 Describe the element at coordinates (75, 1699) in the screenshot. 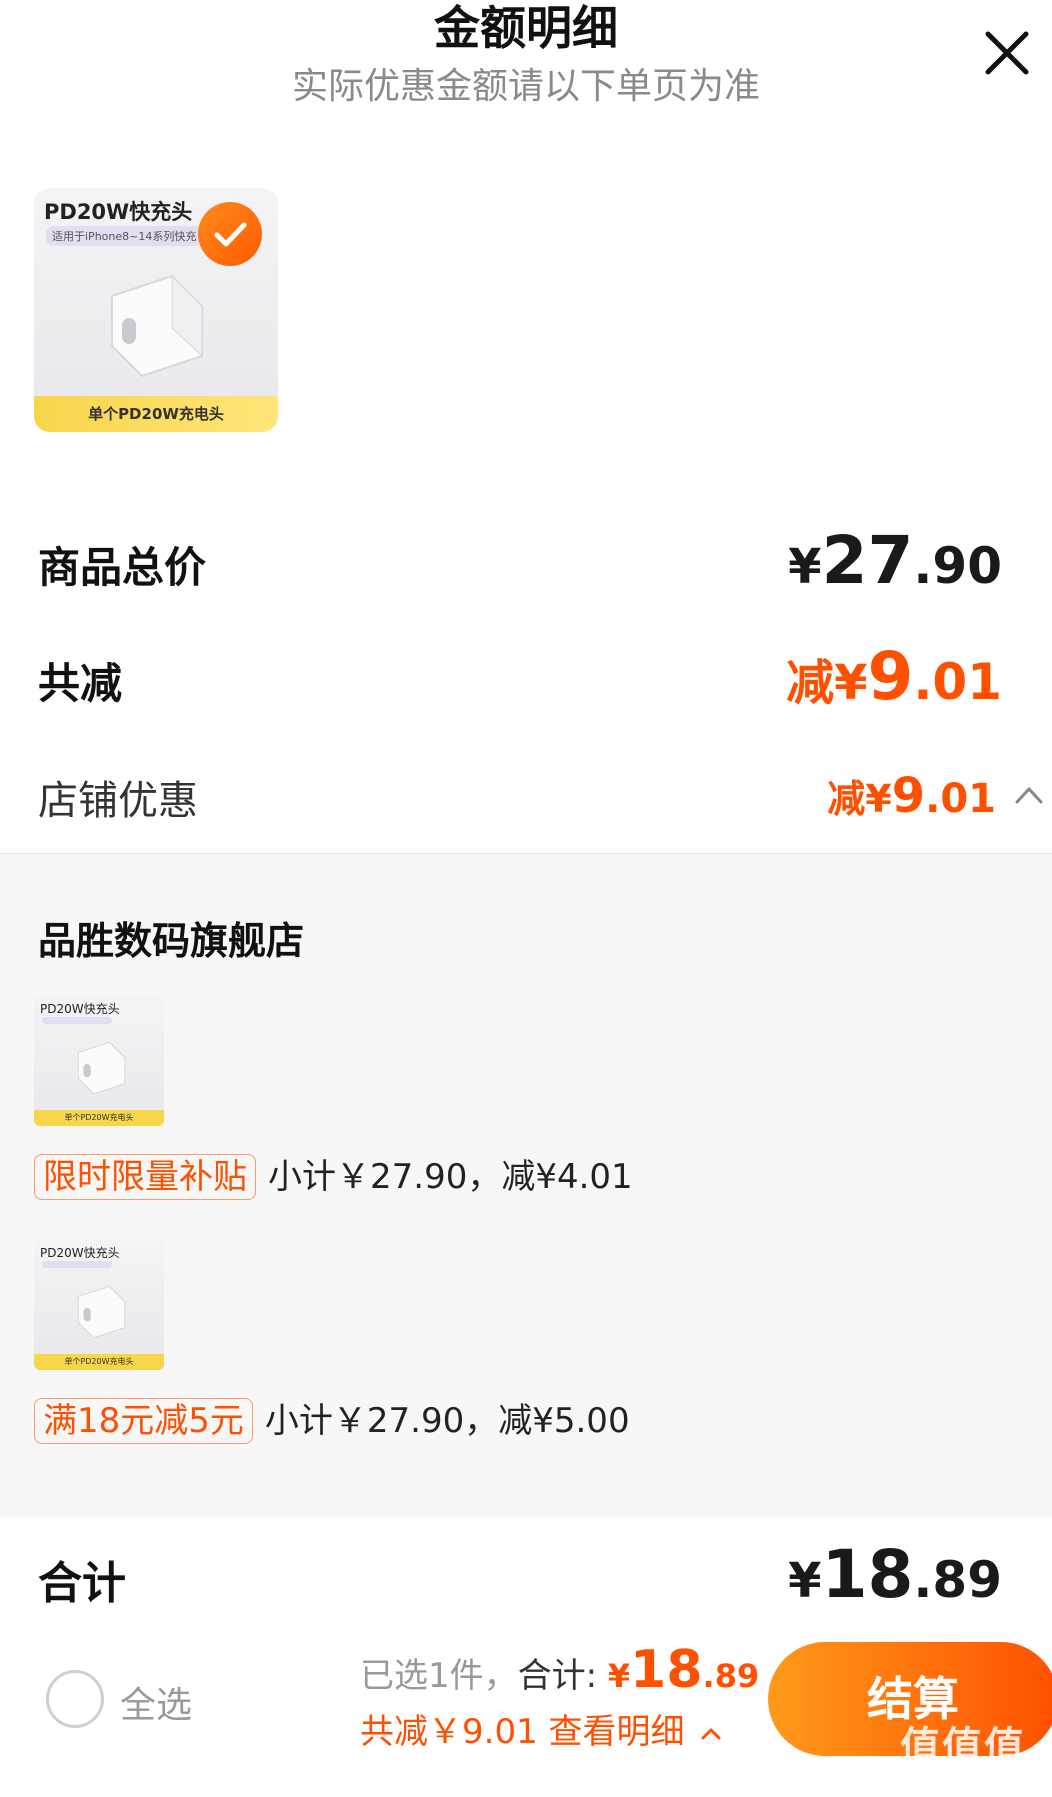

I see `select-all-radio` at that location.